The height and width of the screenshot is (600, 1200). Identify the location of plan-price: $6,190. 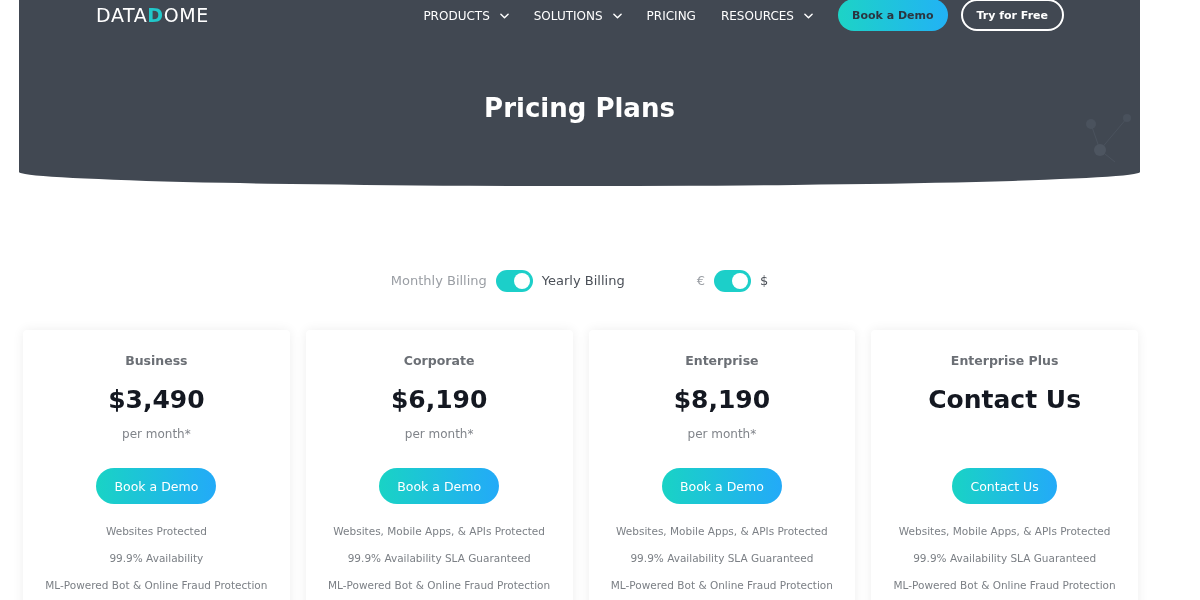
(439, 400).